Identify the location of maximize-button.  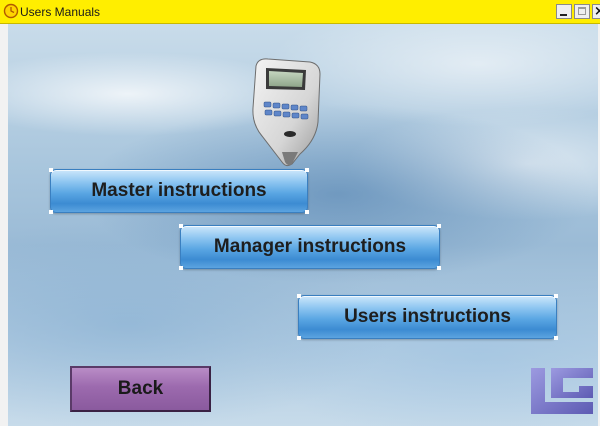
(582, 11).